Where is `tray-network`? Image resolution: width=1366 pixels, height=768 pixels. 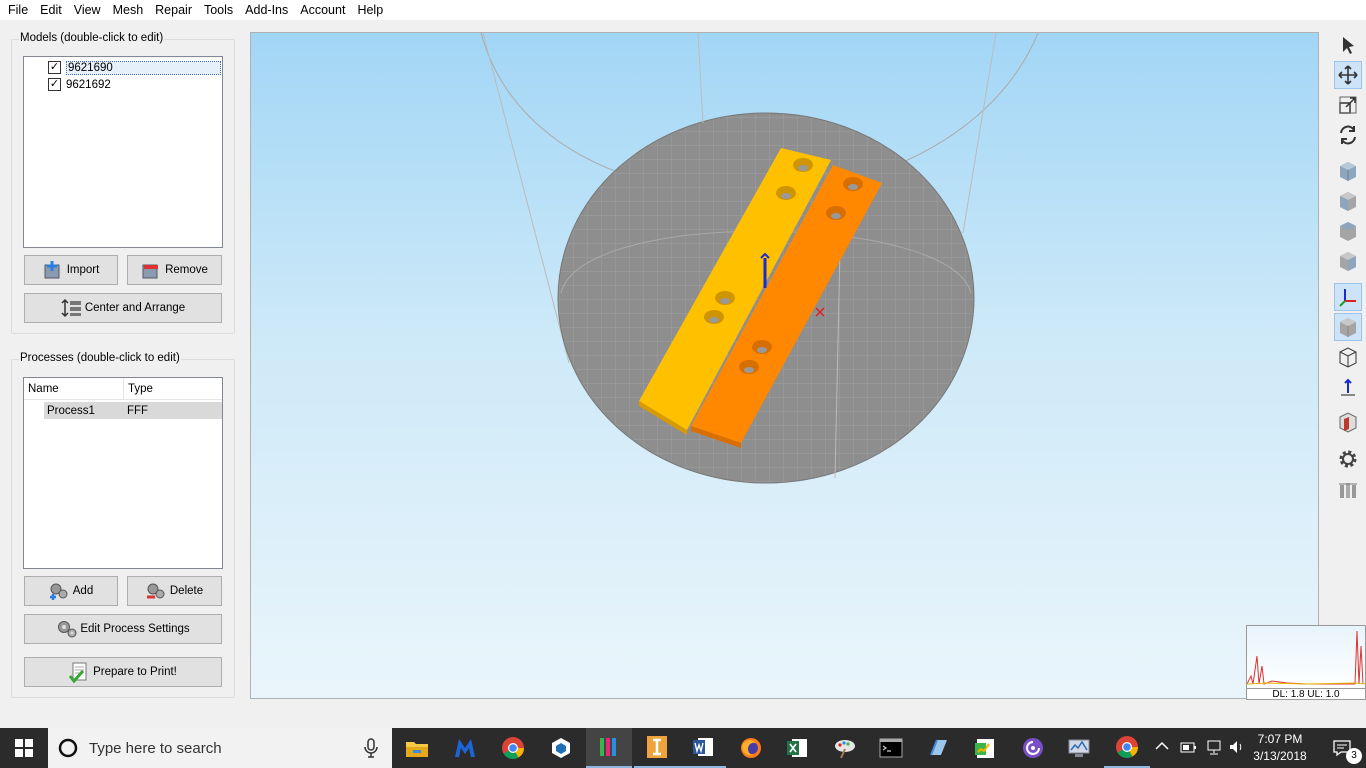 tray-network is located at coordinates (1214, 748).